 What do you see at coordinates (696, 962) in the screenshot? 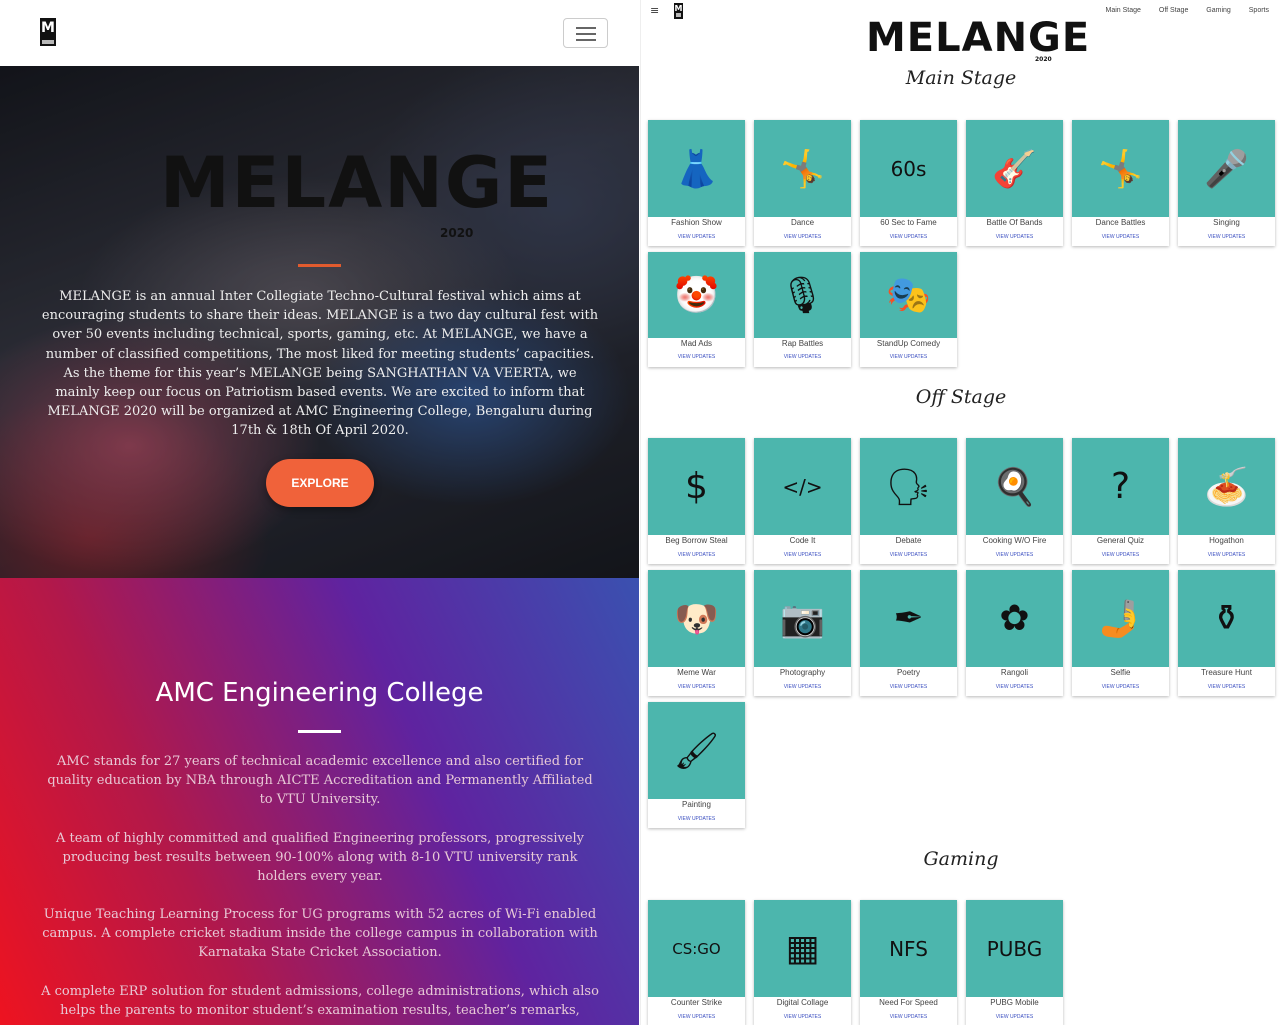
I see `event-card: CS:GO Counter Strike VIEW UPDATES` at bounding box center [696, 962].